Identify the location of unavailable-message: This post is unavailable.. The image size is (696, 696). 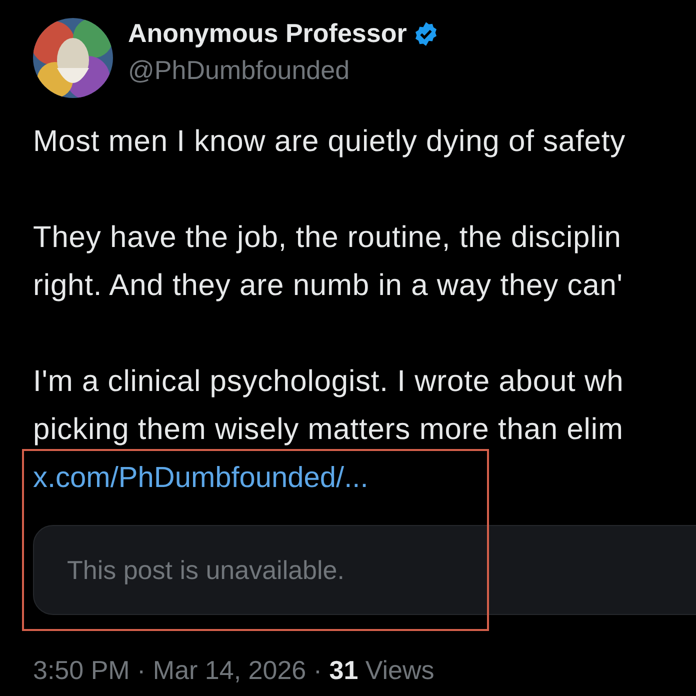
(205, 570).